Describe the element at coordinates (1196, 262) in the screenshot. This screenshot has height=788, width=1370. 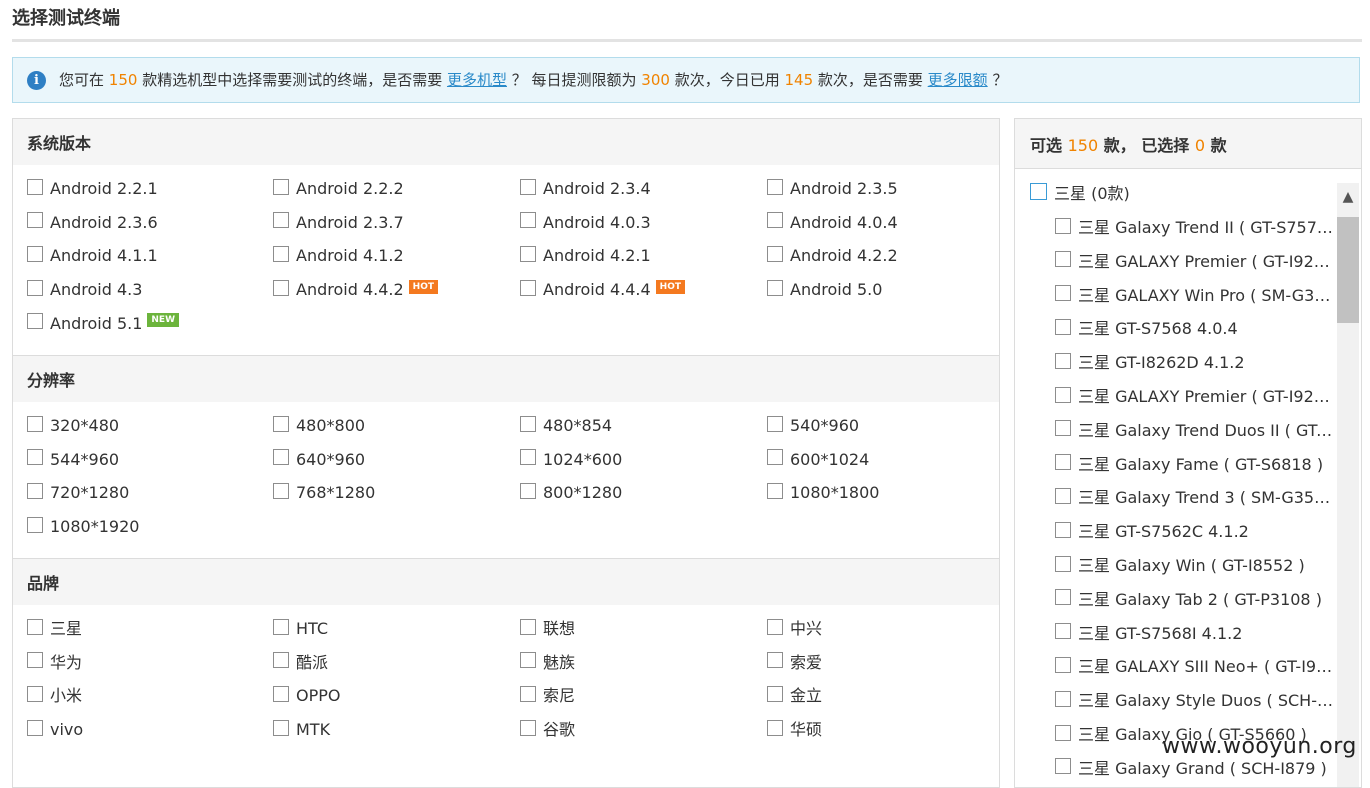
I see `model-item: 三星 GALAXY Premier ( GT-I9260 )` at that location.